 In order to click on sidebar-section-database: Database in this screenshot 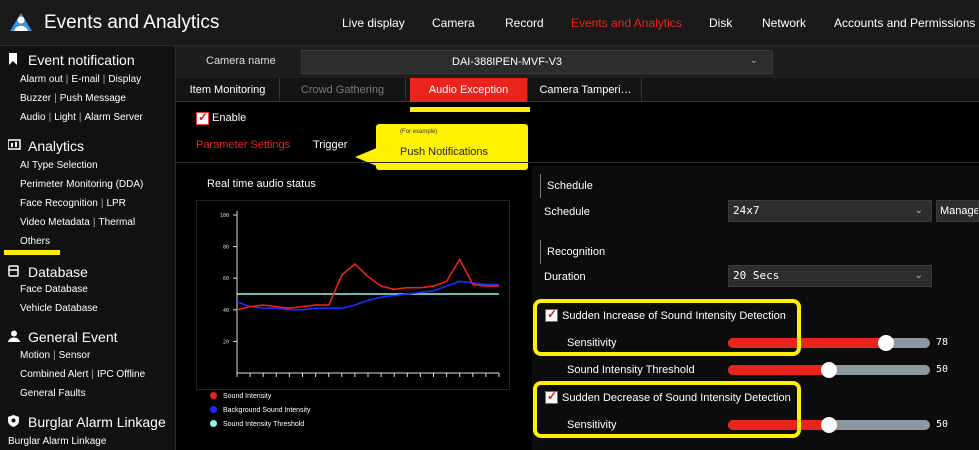, I will do `click(48, 272)`.